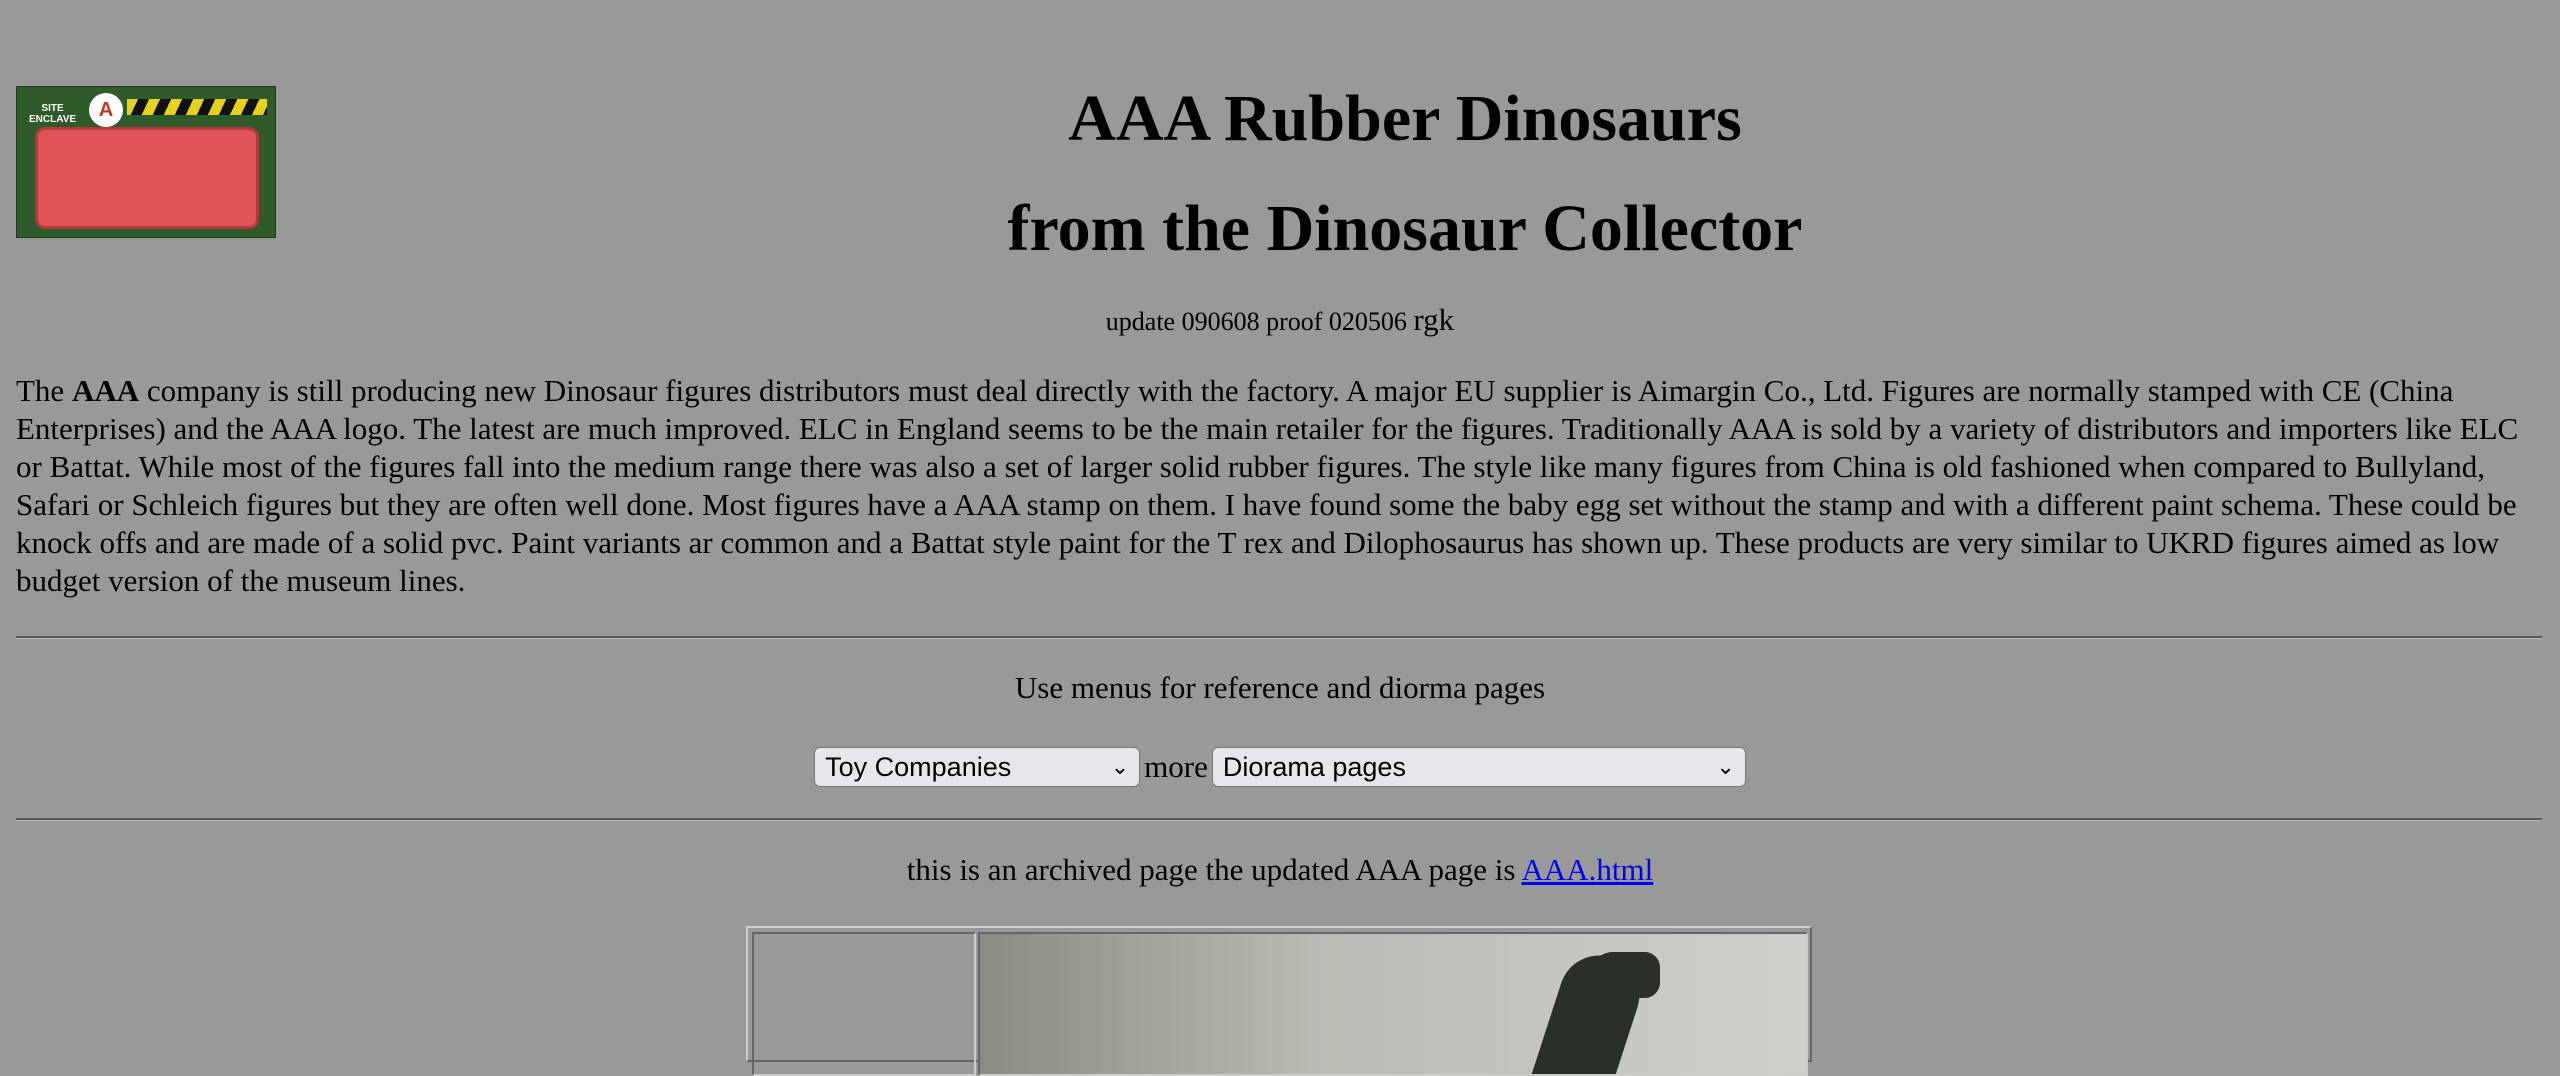  I want to click on menus-row: Toy Companies ⌄ more Diorama pages ⌄, so click(1280, 765).